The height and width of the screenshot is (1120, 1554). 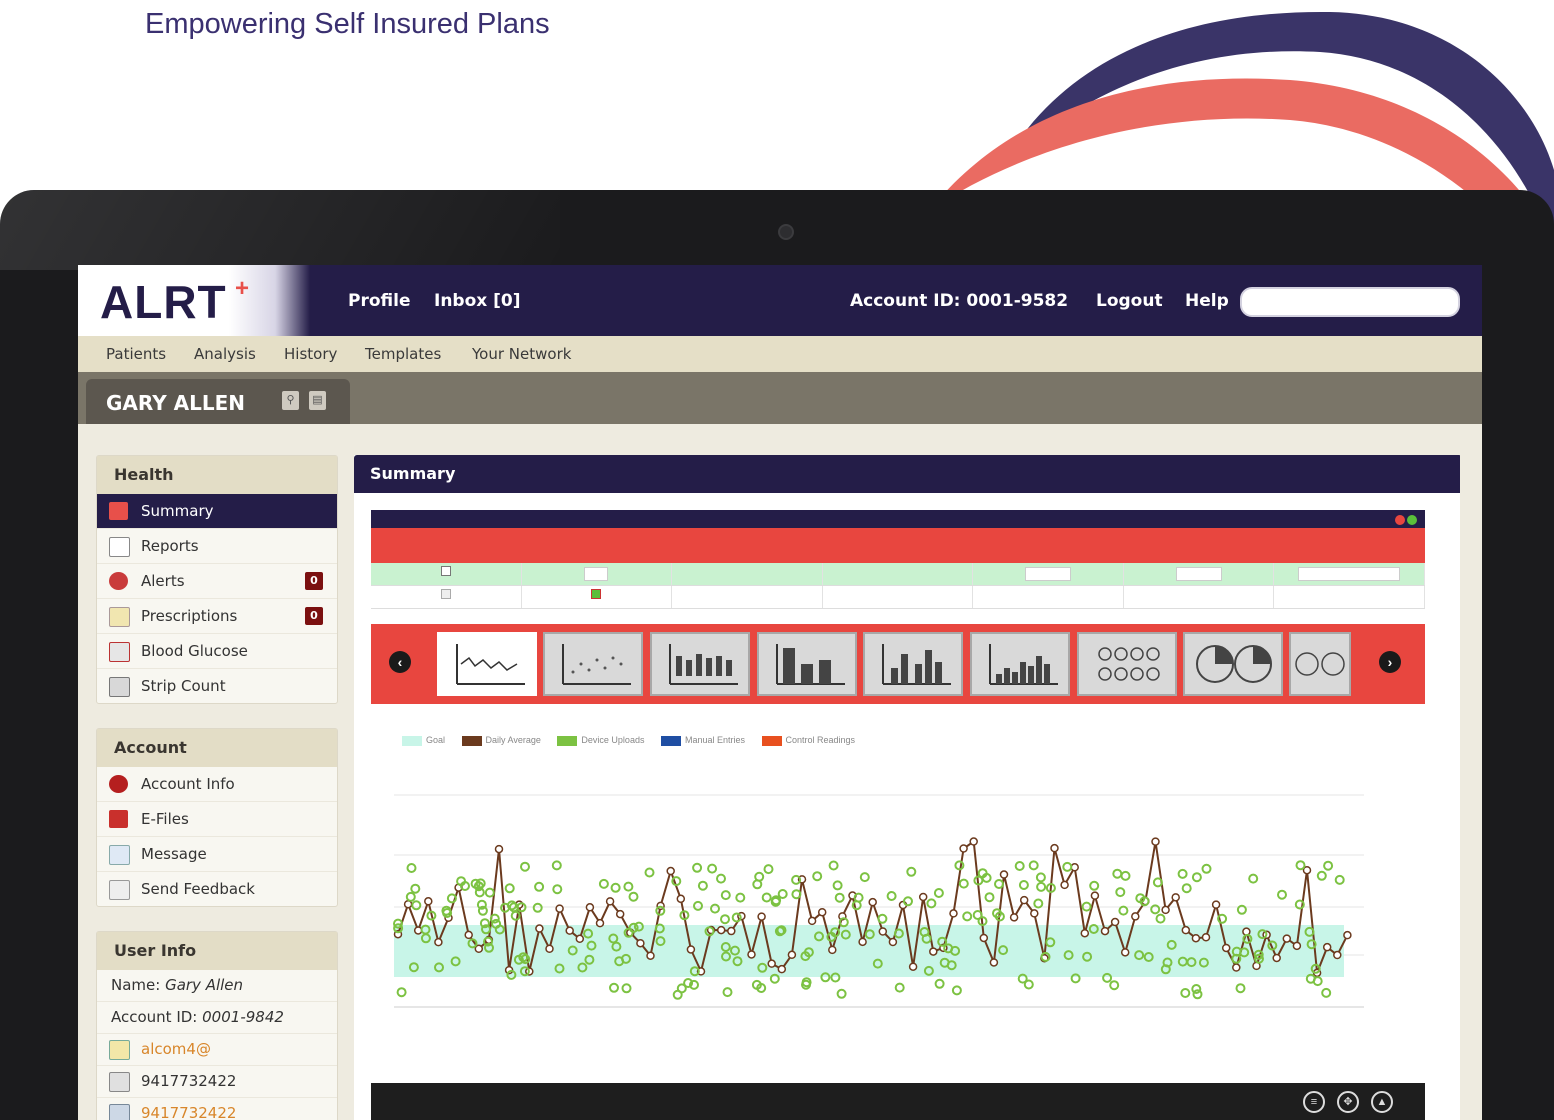 I want to click on legend-label: Device Uploads, so click(x=613, y=740).